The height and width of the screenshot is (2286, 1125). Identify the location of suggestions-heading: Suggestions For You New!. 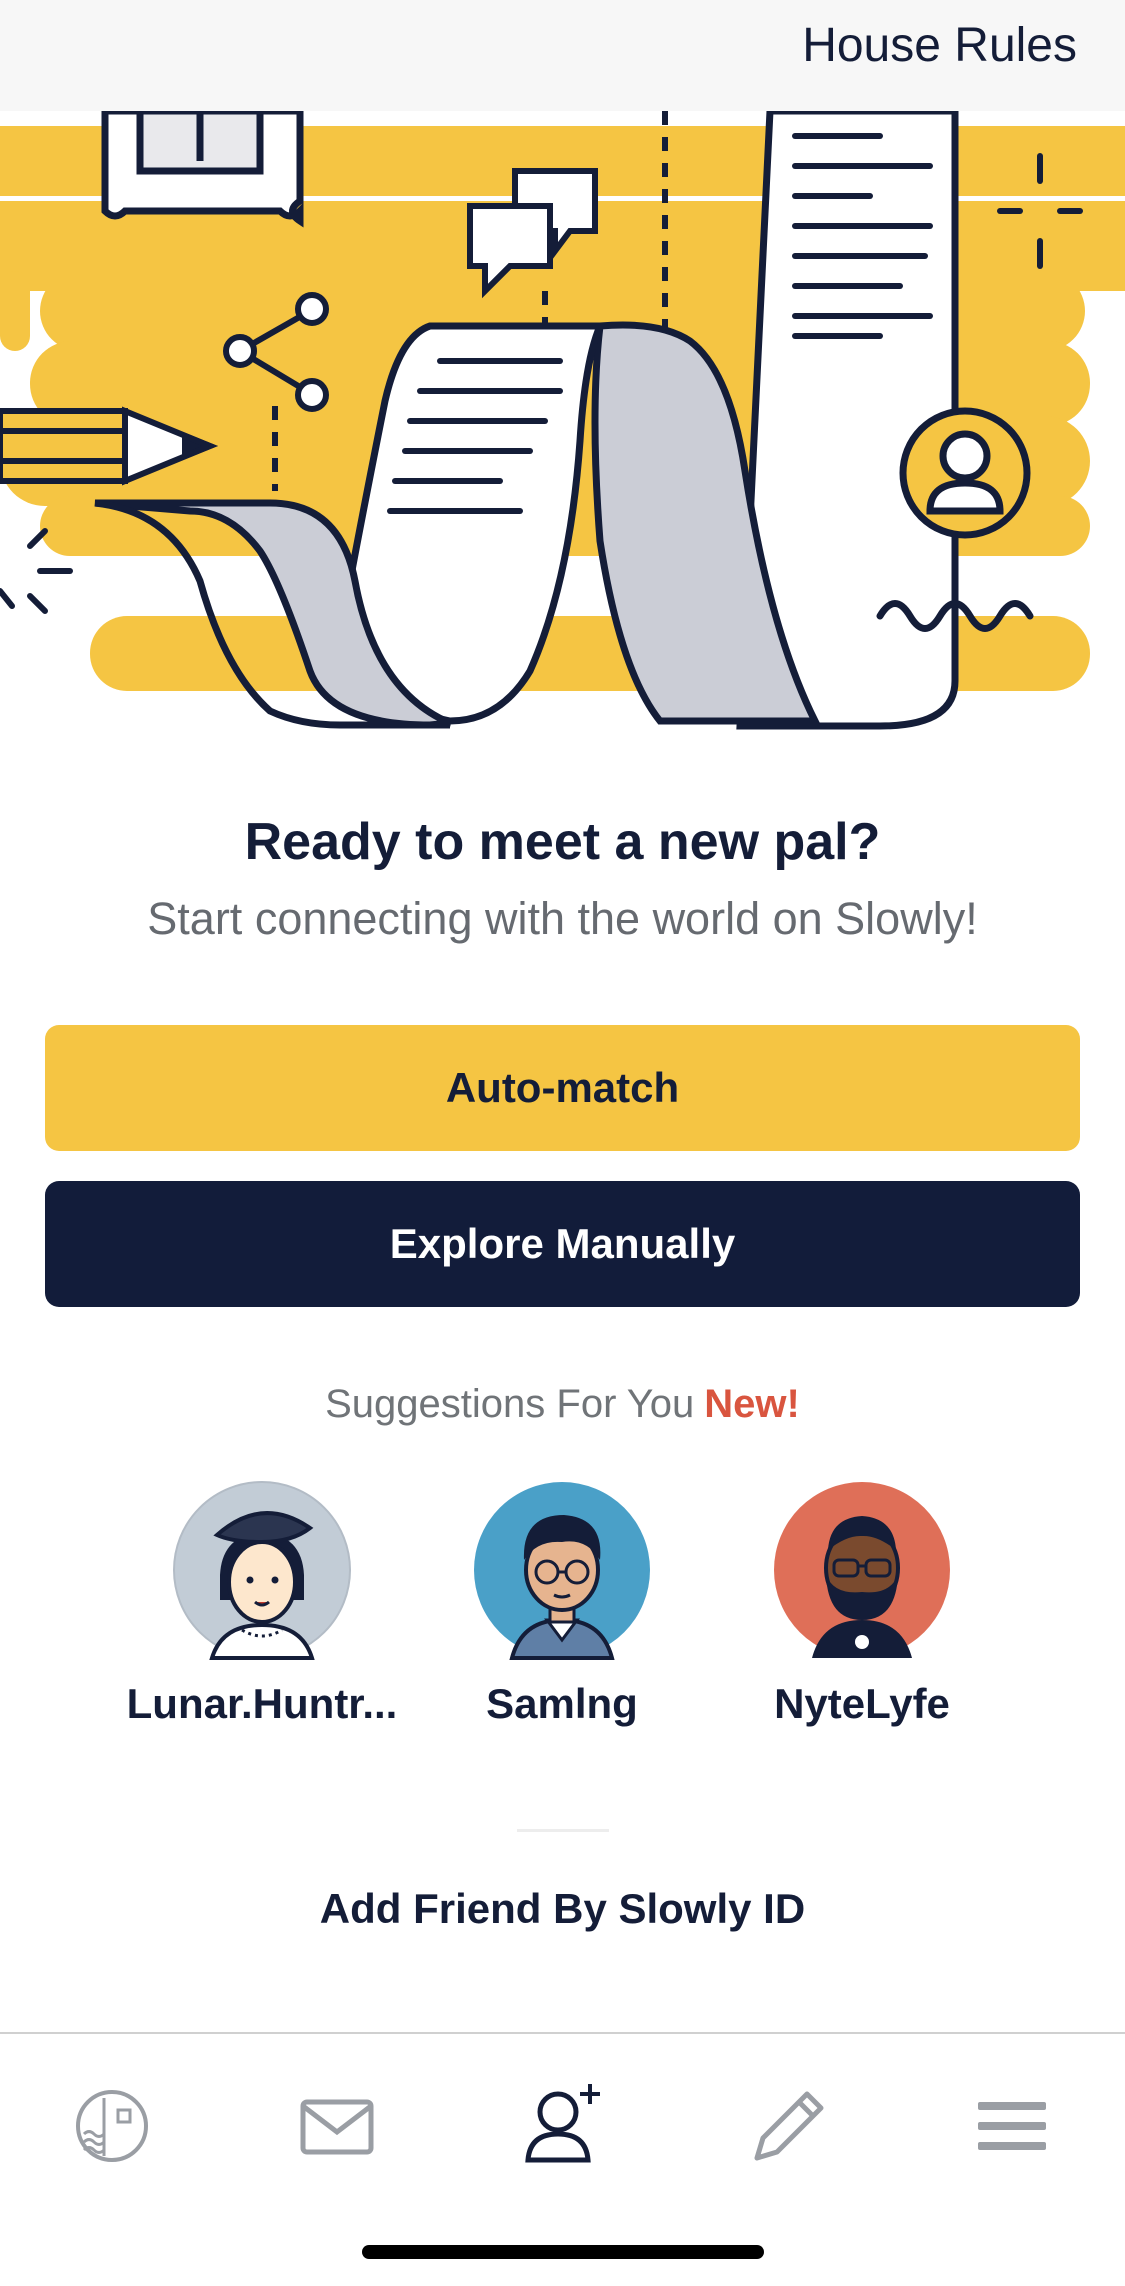
(562, 1404).